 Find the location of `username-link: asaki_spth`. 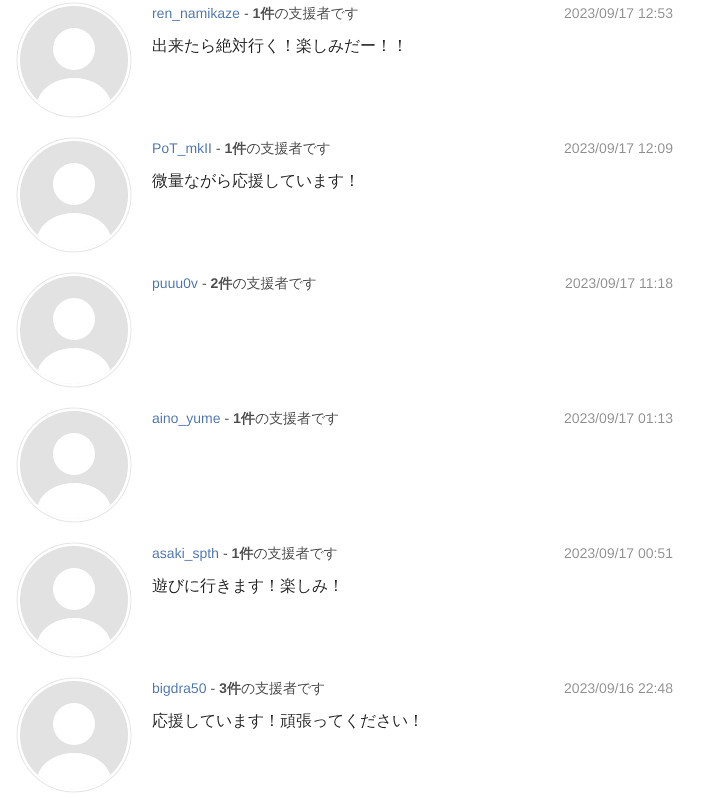

username-link: asaki_spth is located at coordinates (185, 553).